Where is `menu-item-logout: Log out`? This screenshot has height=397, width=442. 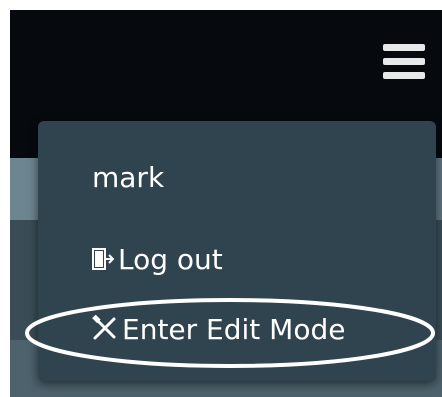 menu-item-logout: Log out is located at coordinates (157, 260).